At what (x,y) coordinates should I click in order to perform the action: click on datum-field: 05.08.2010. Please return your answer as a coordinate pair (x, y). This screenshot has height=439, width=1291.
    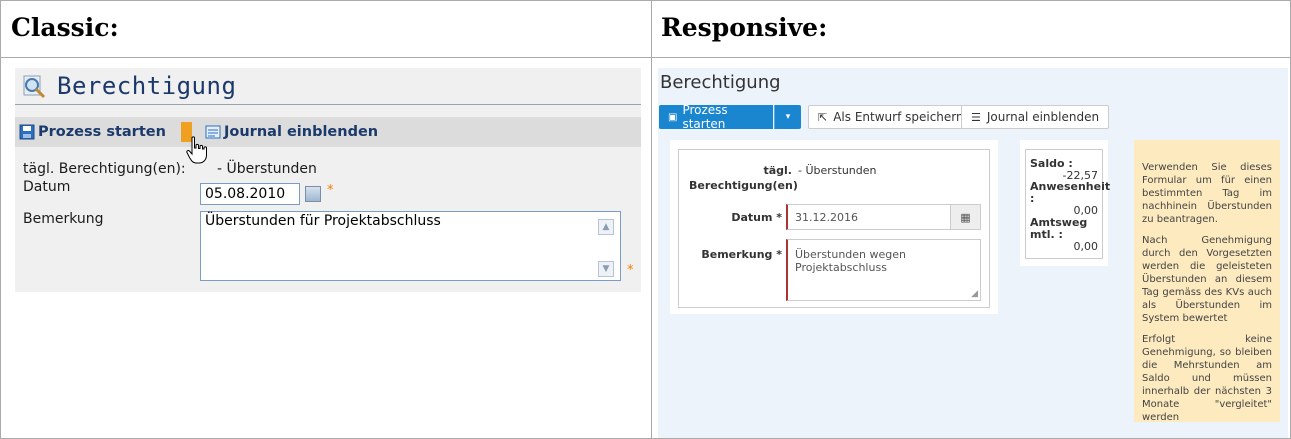
    Looking at the image, I should click on (250, 194).